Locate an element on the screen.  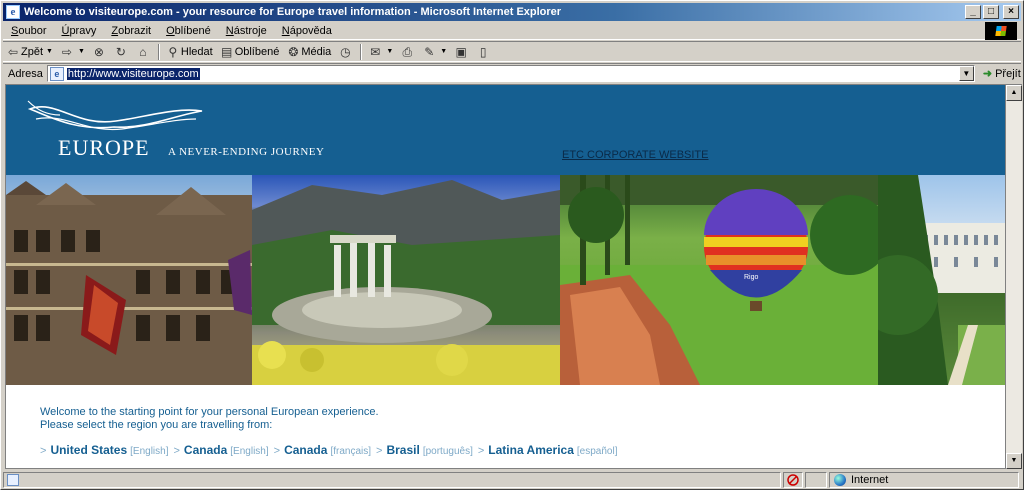
maximize-button: □ is located at coordinates (991, 12).